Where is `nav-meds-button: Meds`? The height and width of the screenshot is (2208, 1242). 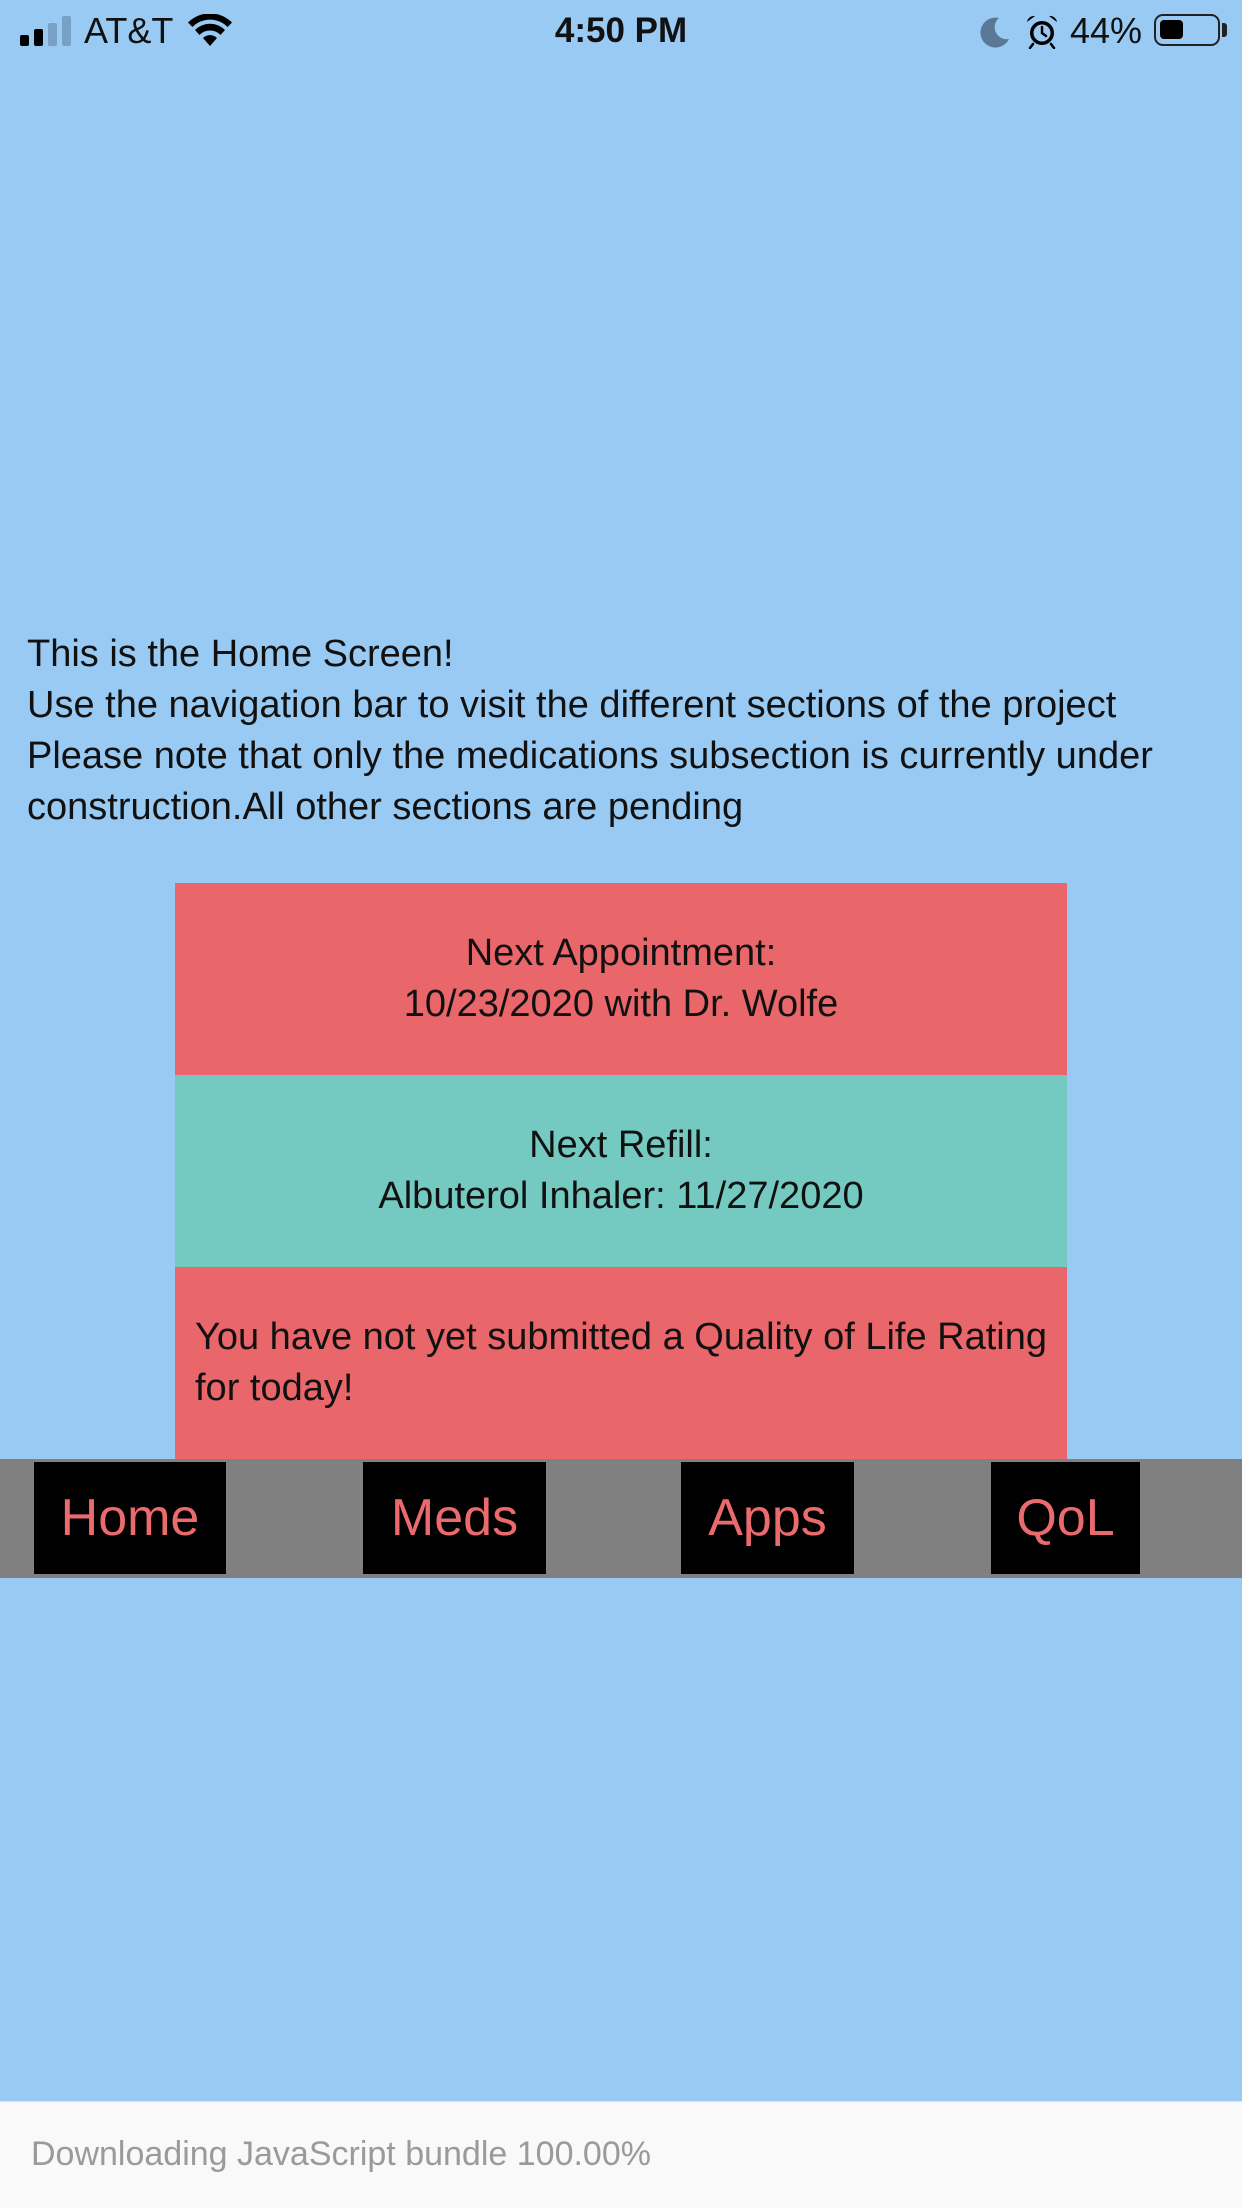
nav-meds-button: Meds is located at coordinates (454, 1518).